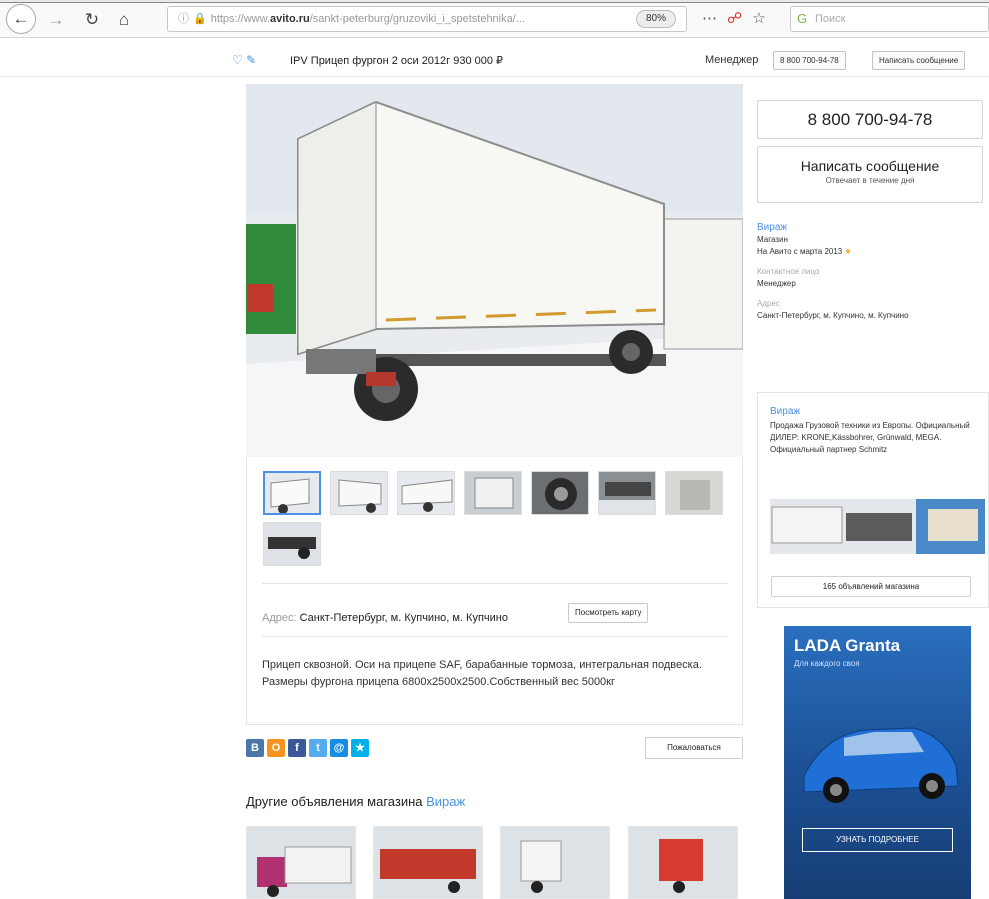 The height and width of the screenshot is (899, 989). Describe the element at coordinates (240, 19) in the screenshot. I see `url-prefix: https://www.` at that location.